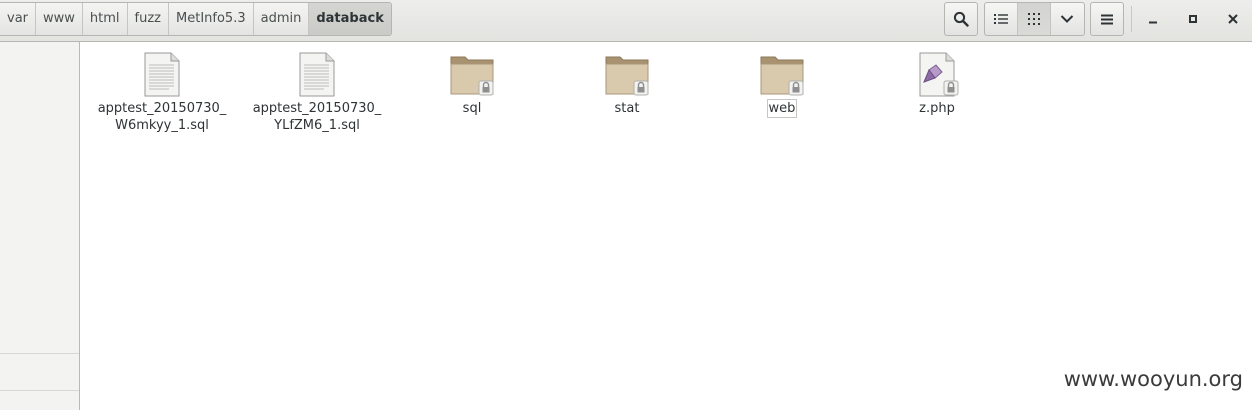 The height and width of the screenshot is (410, 1252). I want to click on list-view-button, so click(1001, 19).